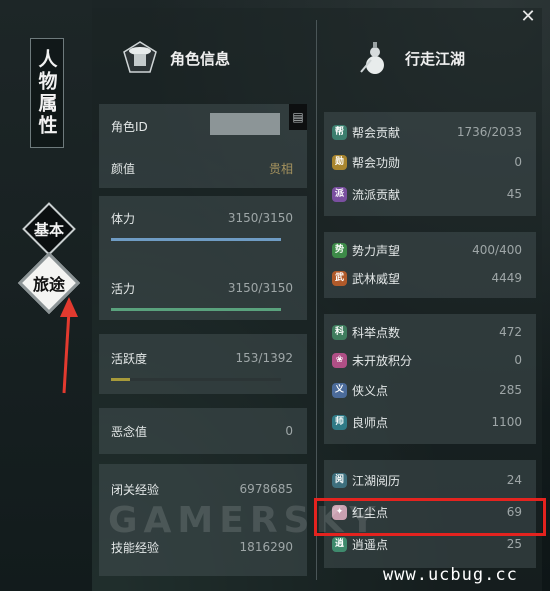 This screenshot has width=550, height=591. I want to click on row-faction-prestige: 势势力声望 400/400, so click(430, 250).